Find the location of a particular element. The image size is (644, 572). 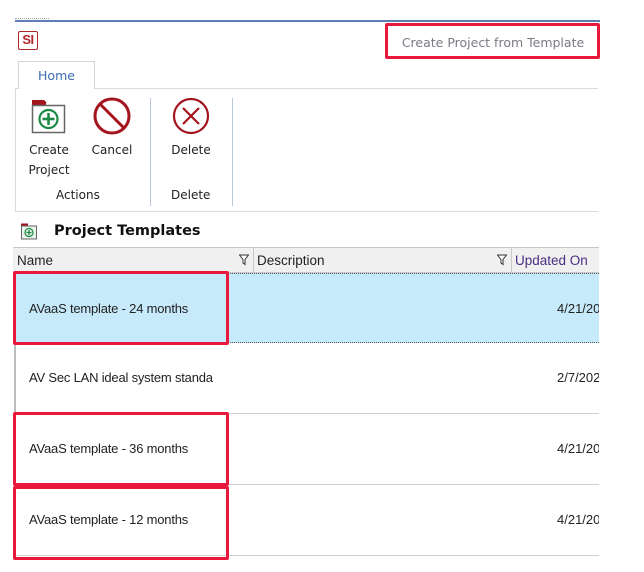

column-header-updated-on: Updated On is located at coordinates (555, 260).